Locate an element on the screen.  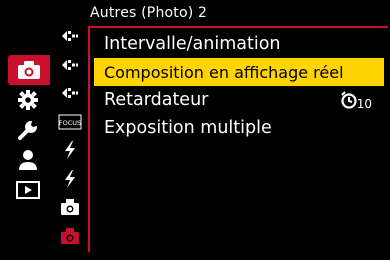
camera-icon is located at coordinates (29, 70).